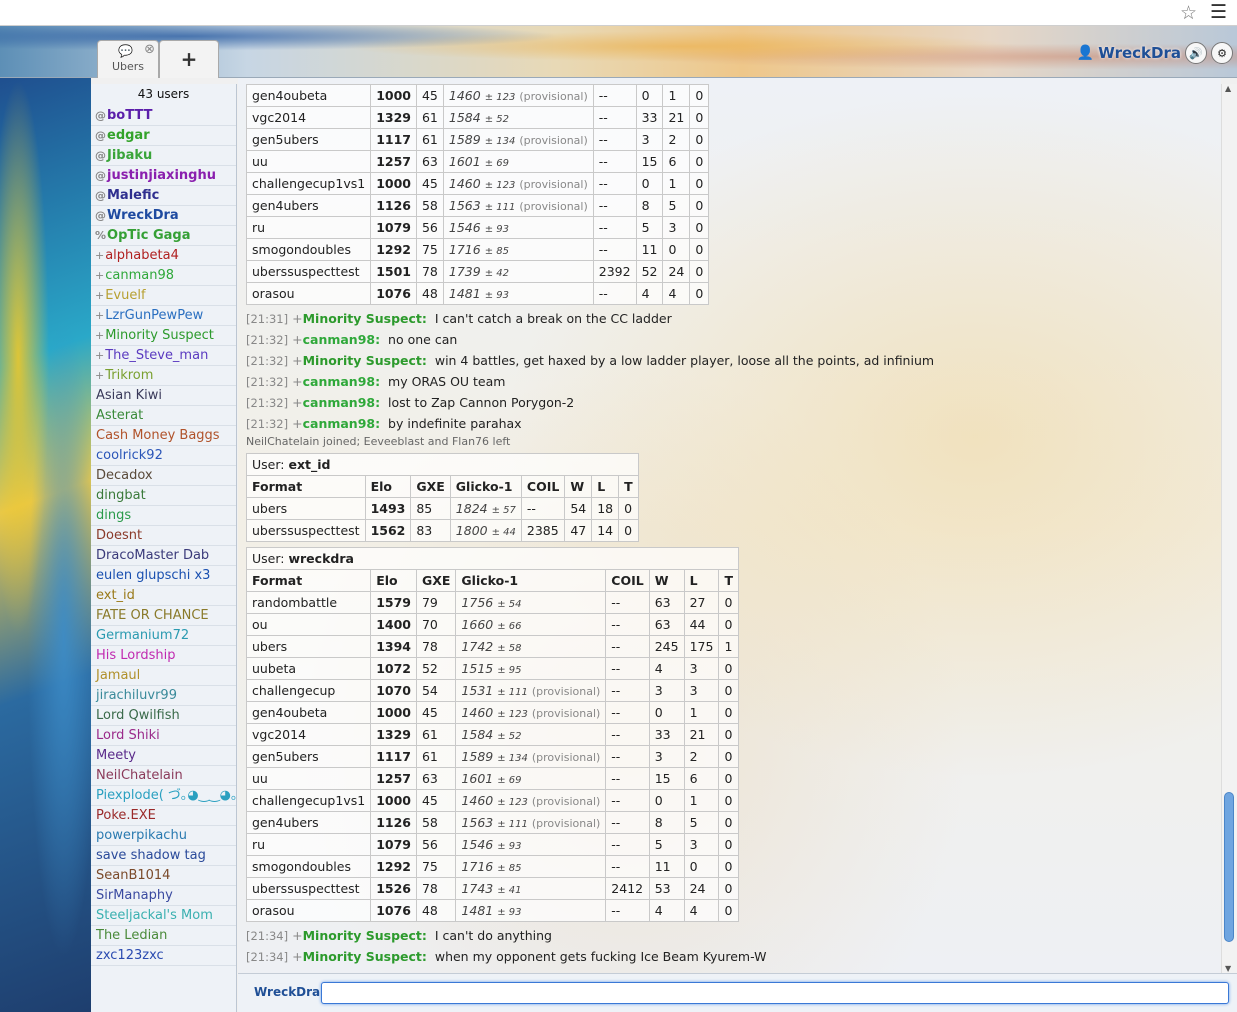 Image resolution: width=1237 pixels, height=1012 pixels. What do you see at coordinates (132, 935) in the screenshot?
I see `user-name: The Ledian` at bounding box center [132, 935].